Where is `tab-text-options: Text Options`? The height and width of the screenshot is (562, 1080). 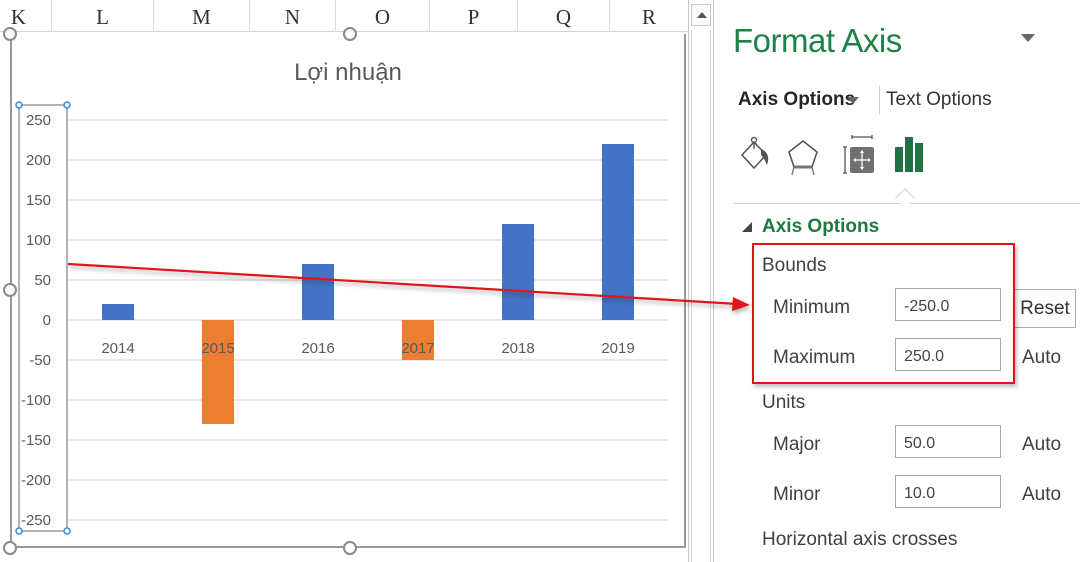 tab-text-options: Text Options is located at coordinates (939, 100).